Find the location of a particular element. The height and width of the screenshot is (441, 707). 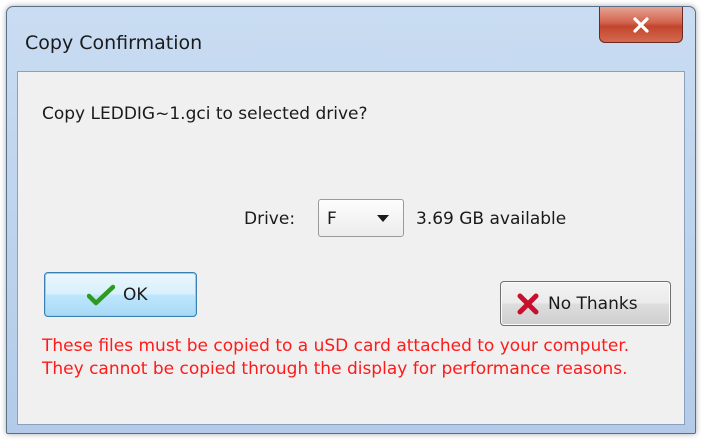

title-bar: Copy Confirmation is located at coordinates (351, 39).